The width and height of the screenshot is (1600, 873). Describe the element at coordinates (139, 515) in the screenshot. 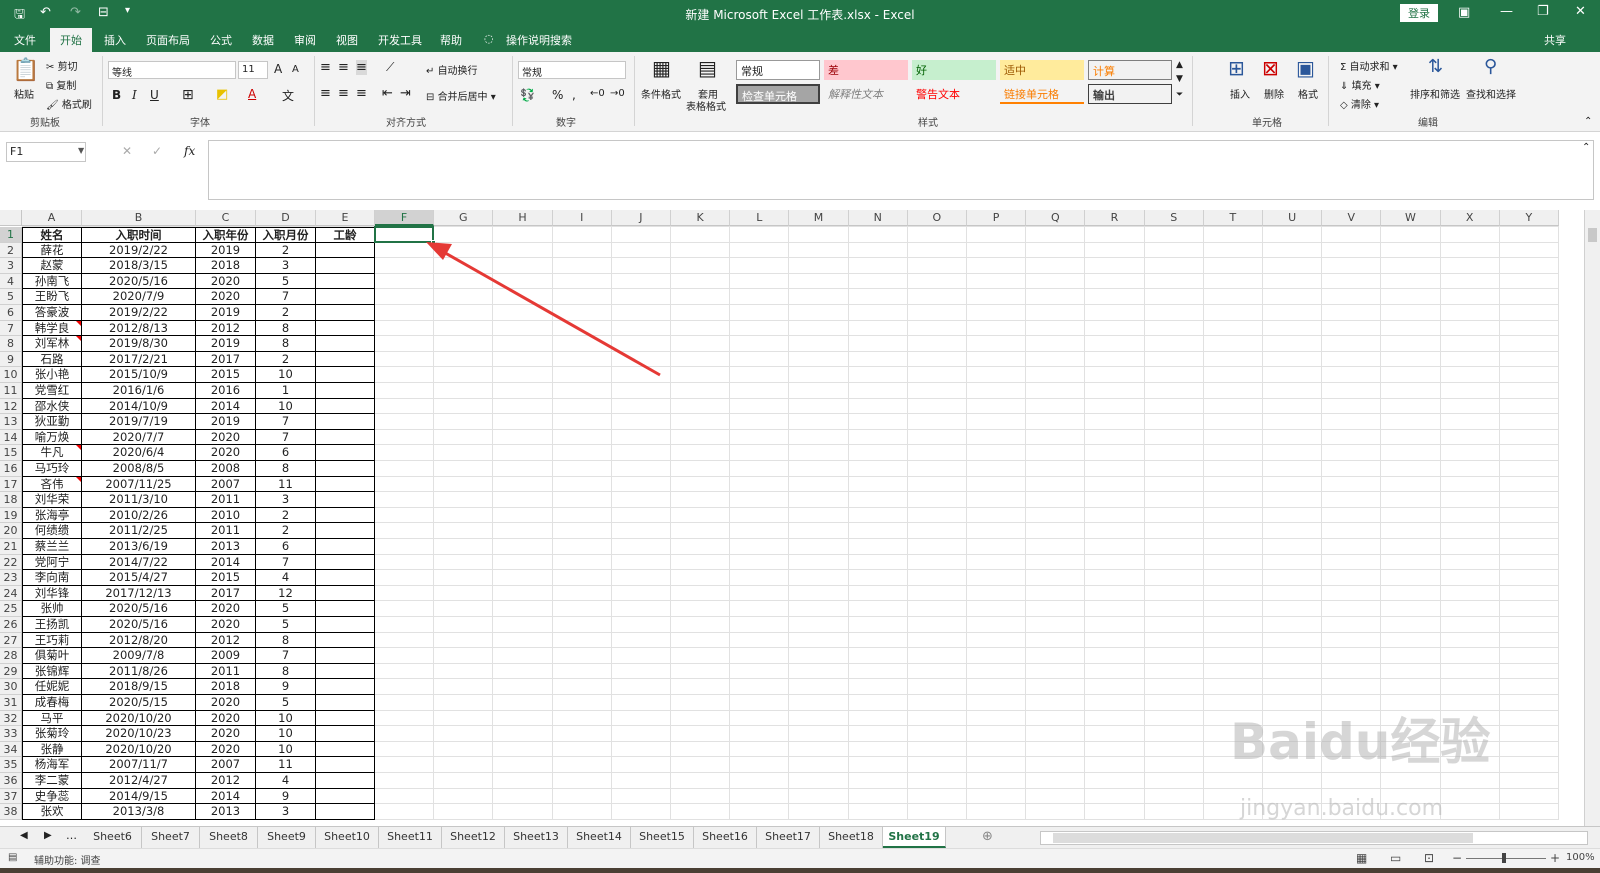

I see `table-cell: 2010/2/26` at that location.